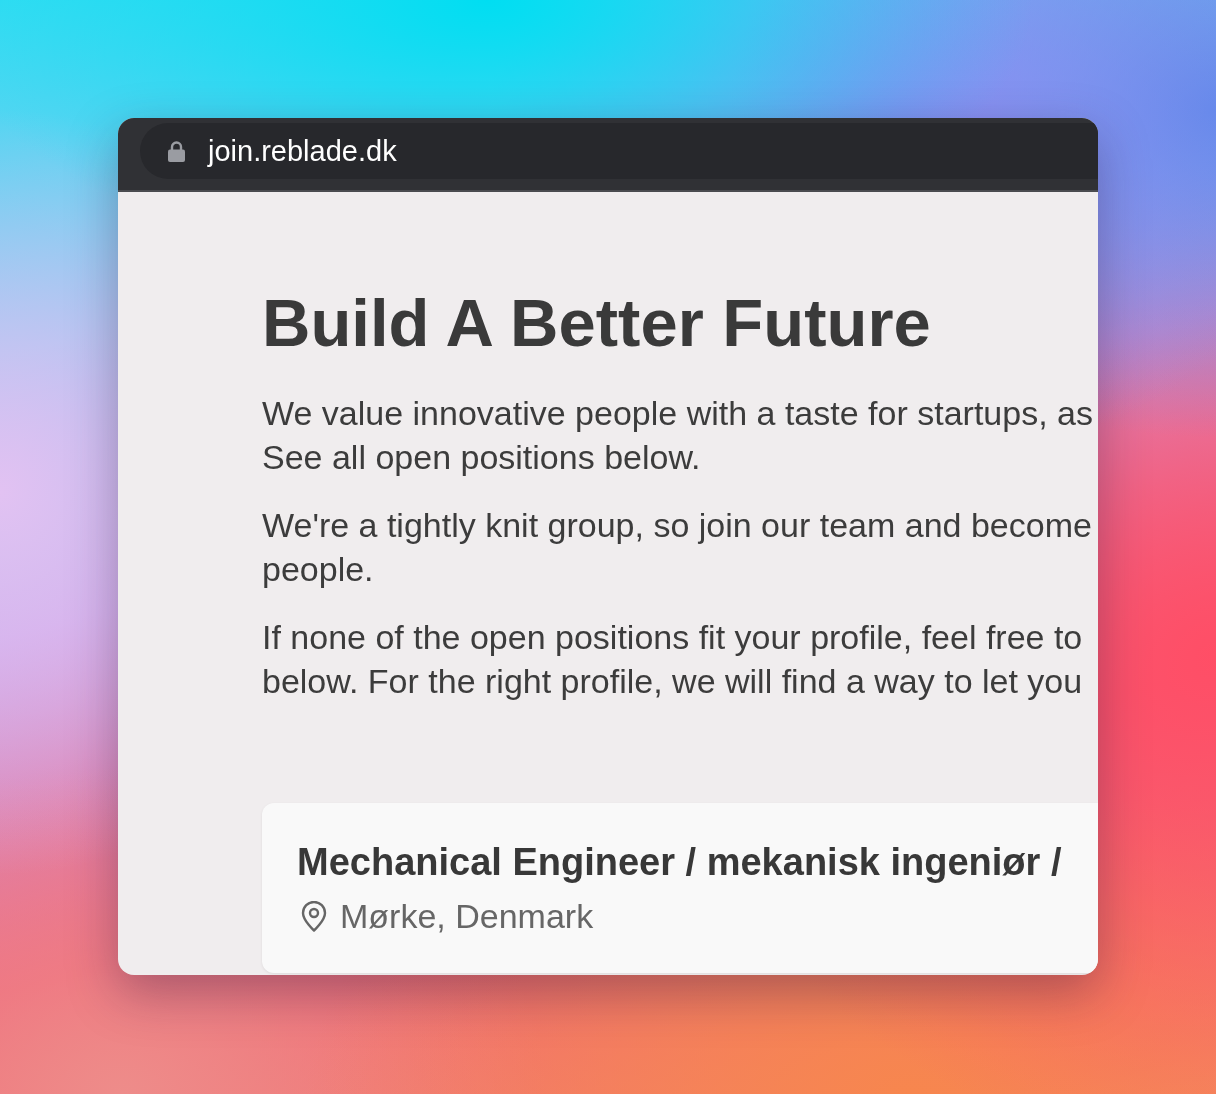 The width and height of the screenshot is (1216, 1094). What do you see at coordinates (596, 323) in the screenshot?
I see `page-heading: Build A Better Future` at bounding box center [596, 323].